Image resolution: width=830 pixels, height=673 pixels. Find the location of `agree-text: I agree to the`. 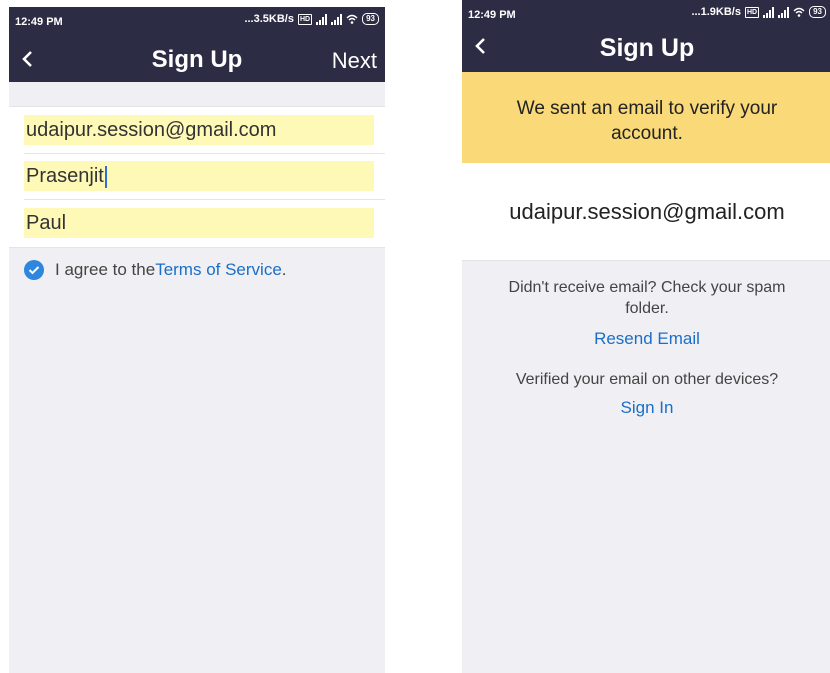

agree-text: I agree to the is located at coordinates (105, 269).